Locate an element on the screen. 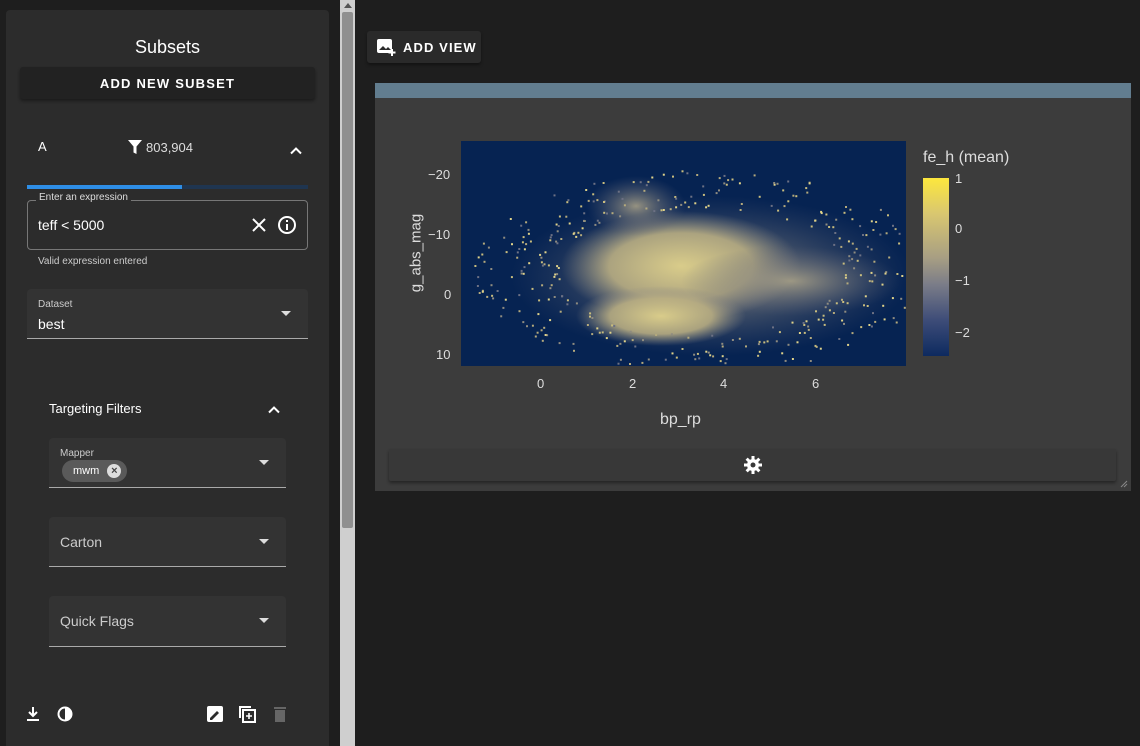 This screenshot has height=746, width=1140. view-drag-handle is located at coordinates (753, 90).